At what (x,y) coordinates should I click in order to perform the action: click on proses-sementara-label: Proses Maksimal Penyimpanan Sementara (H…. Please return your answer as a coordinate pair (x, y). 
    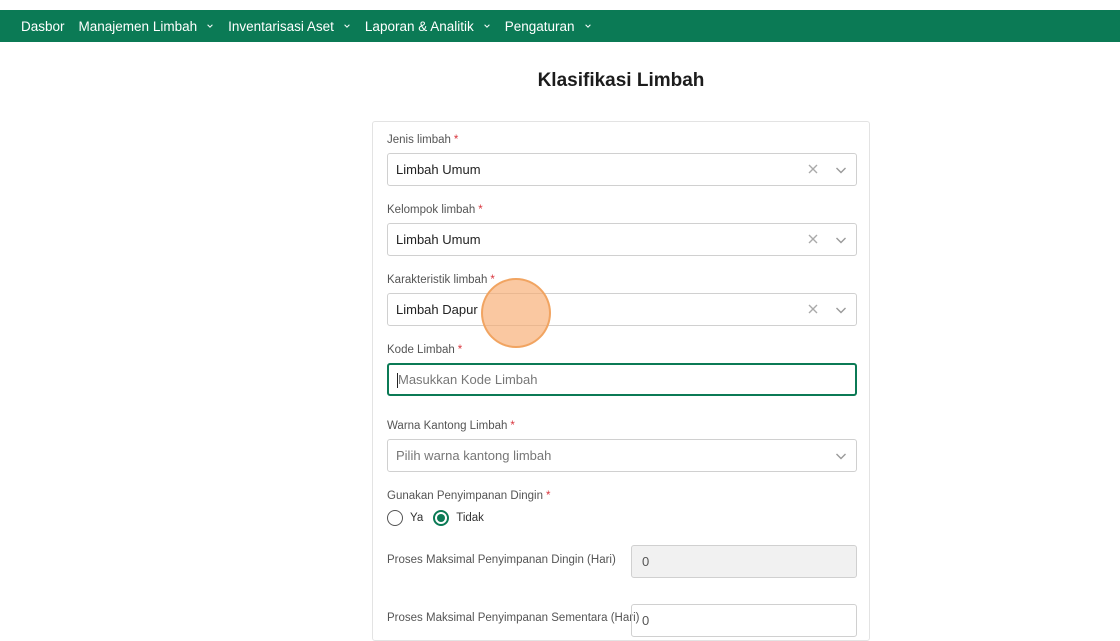
    Looking at the image, I should click on (513, 618).